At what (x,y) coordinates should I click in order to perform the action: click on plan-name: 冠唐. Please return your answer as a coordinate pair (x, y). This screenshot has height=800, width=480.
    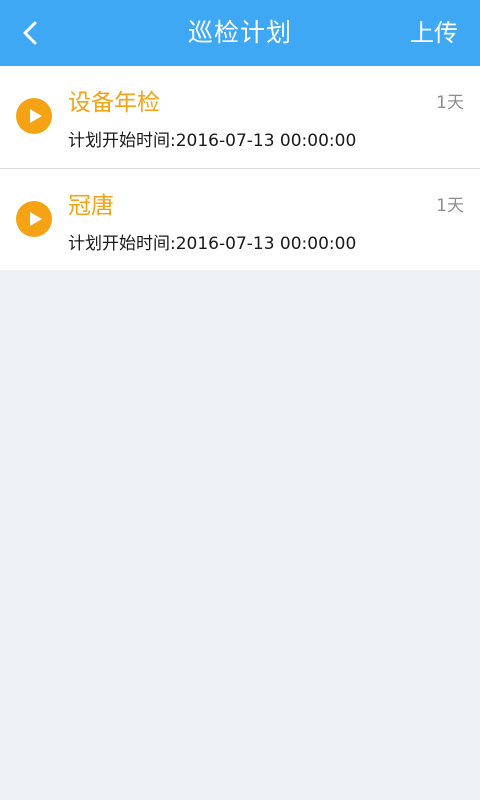
    Looking at the image, I should click on (91, 206).